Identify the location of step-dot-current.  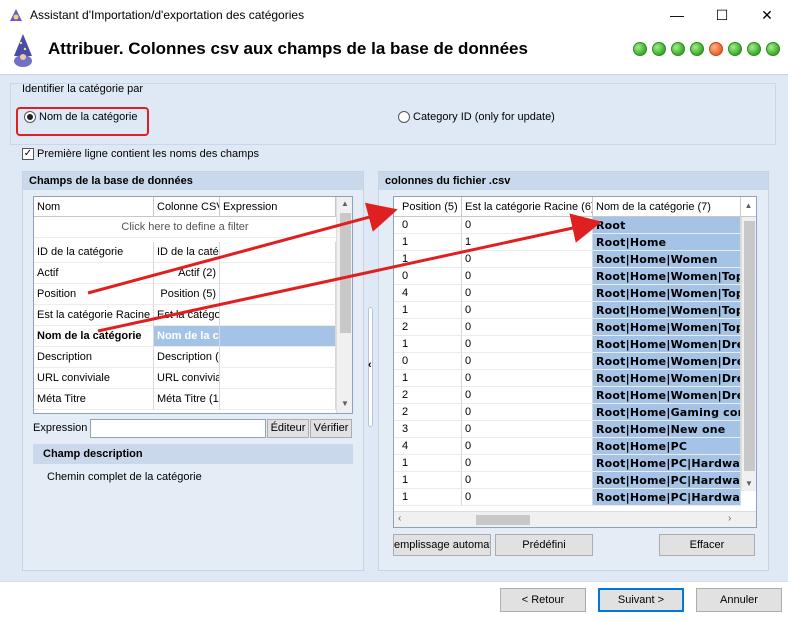
(716, 49).